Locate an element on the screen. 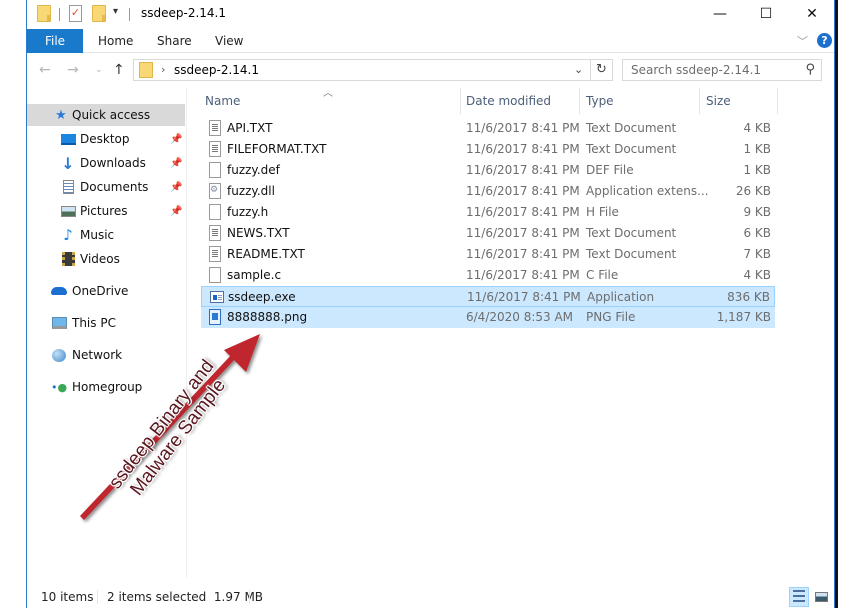 This screenshot has width=864, height=608. file-name: sample.c is located at coordinates (254, 275).